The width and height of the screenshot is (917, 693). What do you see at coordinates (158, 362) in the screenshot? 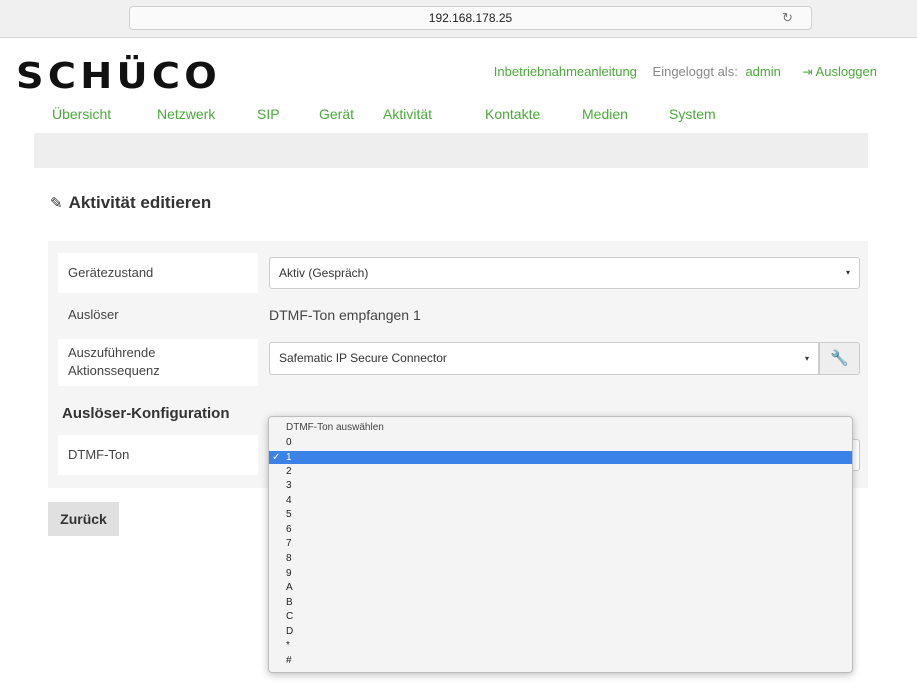
I see `action-sequence-label: Auszuführende Aktionssequenz` at bounding box center [158, 362].